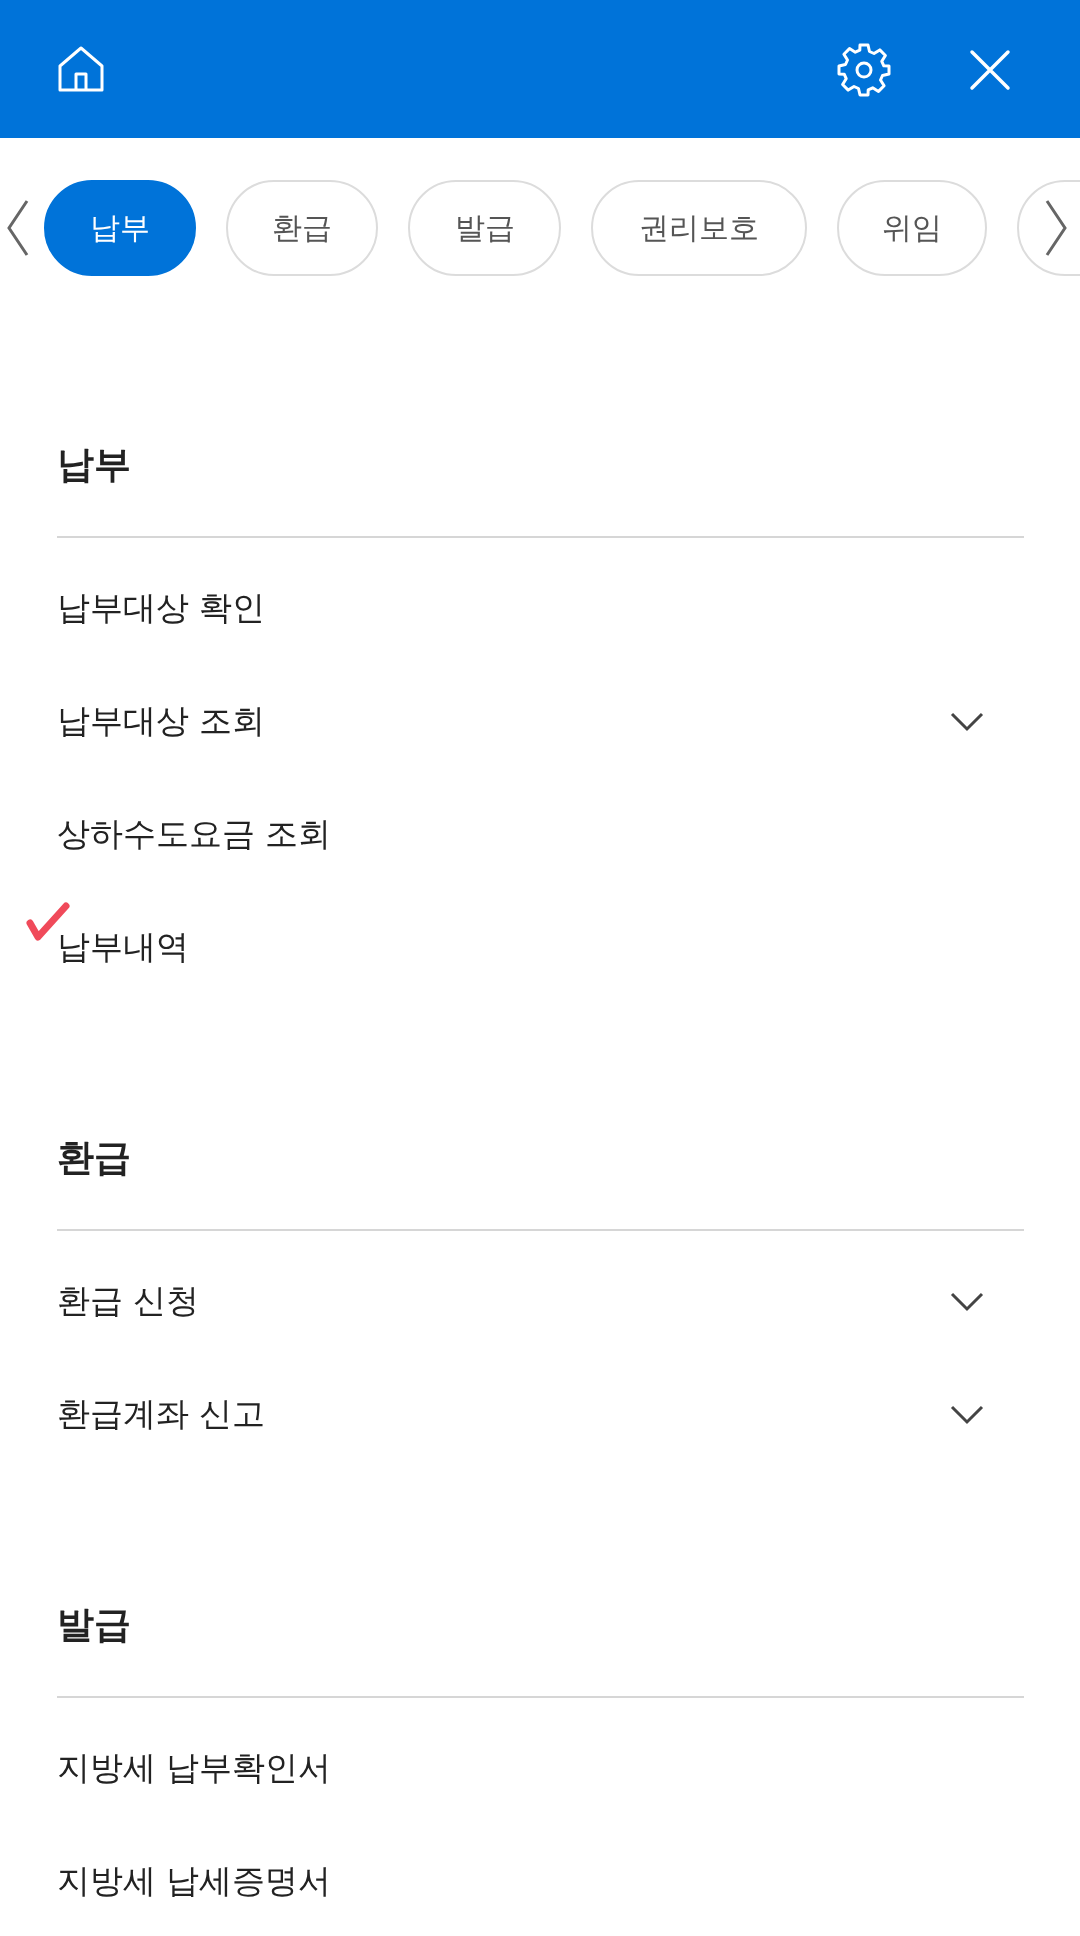 The height and width of the screenshot is (1936, 1080). What do you see at coordinates (161, 721) in the screenshot?
I see `menu-item: 납부대상 조회` at bounding box center [161, 721].